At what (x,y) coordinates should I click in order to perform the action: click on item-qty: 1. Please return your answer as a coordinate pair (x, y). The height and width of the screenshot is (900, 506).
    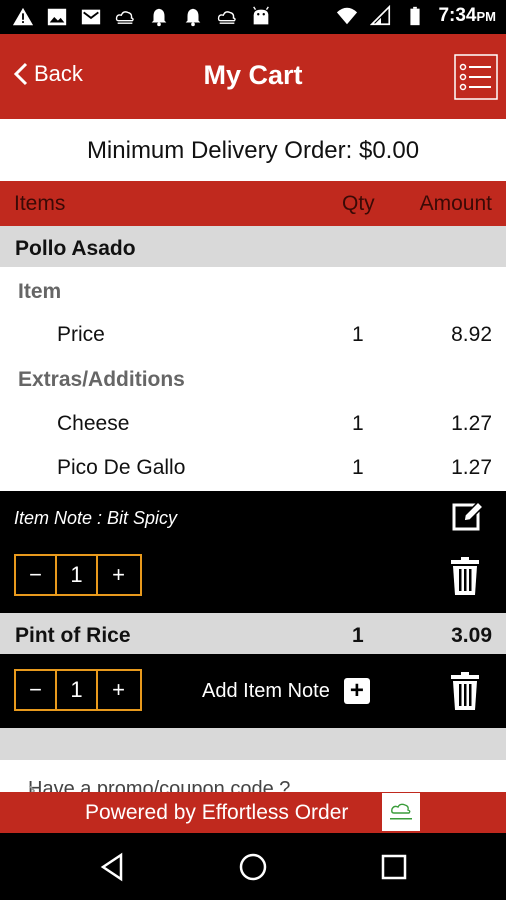
    Looking at the image, I should click on (358, 635).